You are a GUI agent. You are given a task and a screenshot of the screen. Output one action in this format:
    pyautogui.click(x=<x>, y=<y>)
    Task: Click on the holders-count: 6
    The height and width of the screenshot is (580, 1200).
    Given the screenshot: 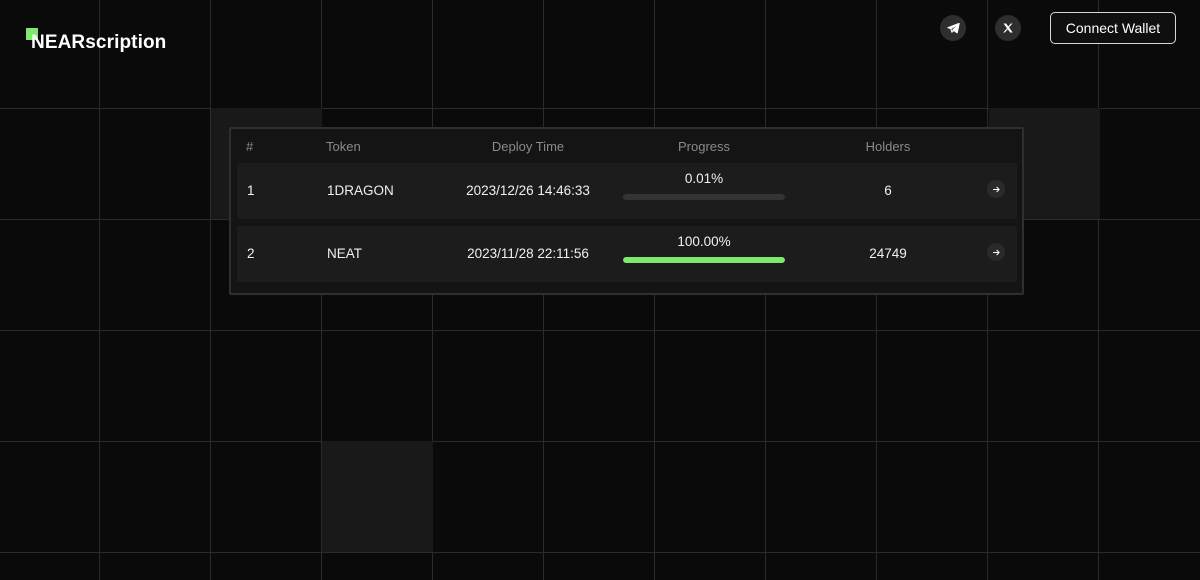 What is the action you would take?
    pyautogui.click(x=888, y=190)
    